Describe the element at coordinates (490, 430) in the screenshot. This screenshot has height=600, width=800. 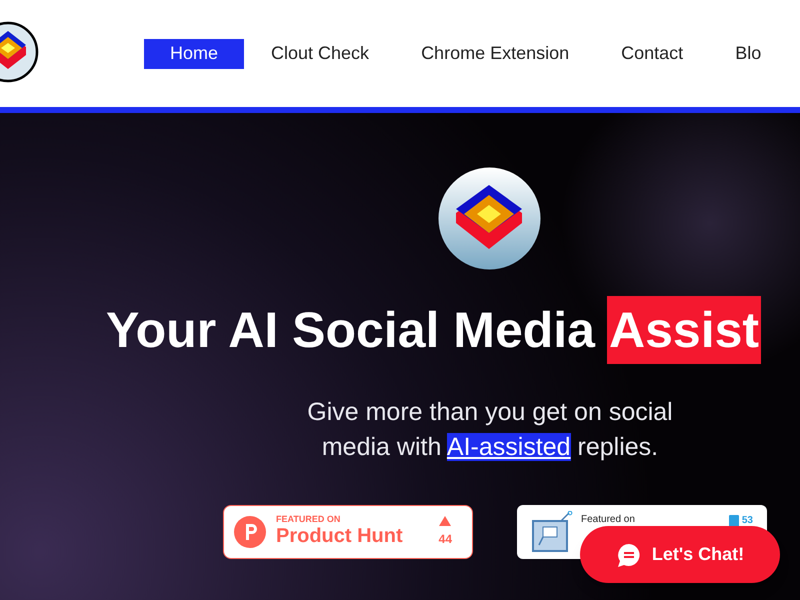
I see `hero-subtitle: Give more than you get on social media with AI-assisted replies.` at that location.